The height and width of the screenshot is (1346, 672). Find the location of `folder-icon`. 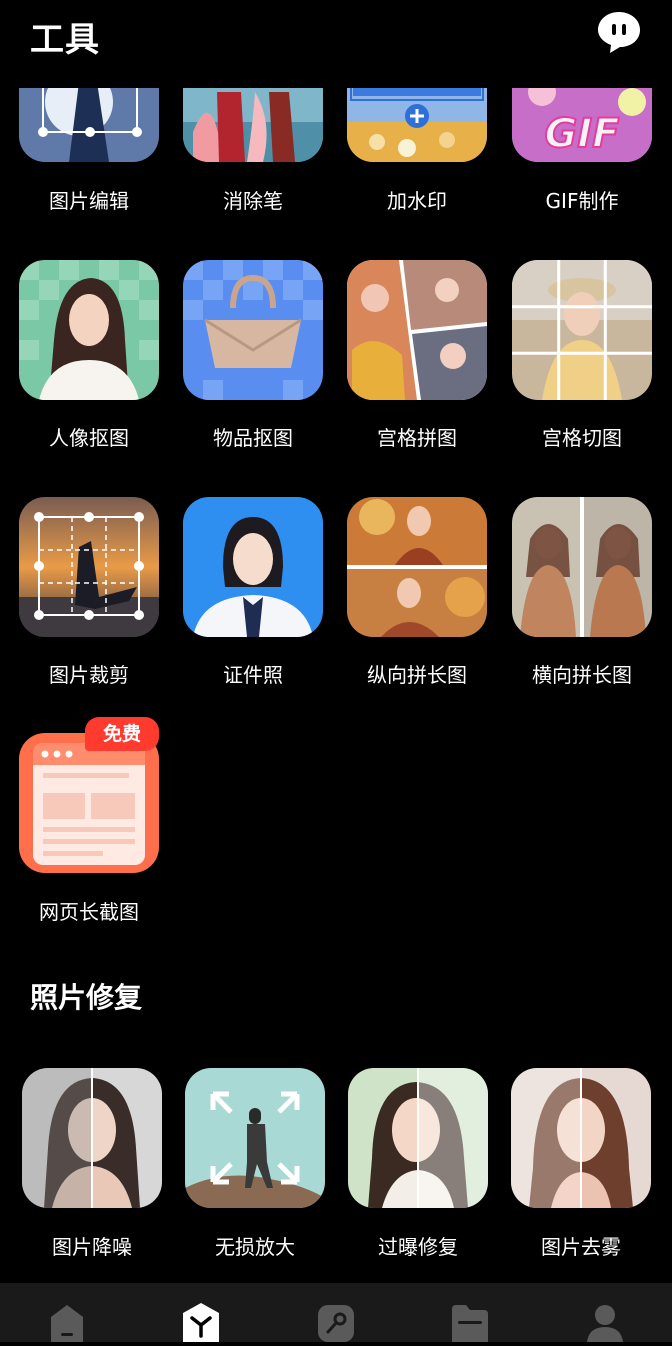

folder-icon is located at coordinates (470, 1323).